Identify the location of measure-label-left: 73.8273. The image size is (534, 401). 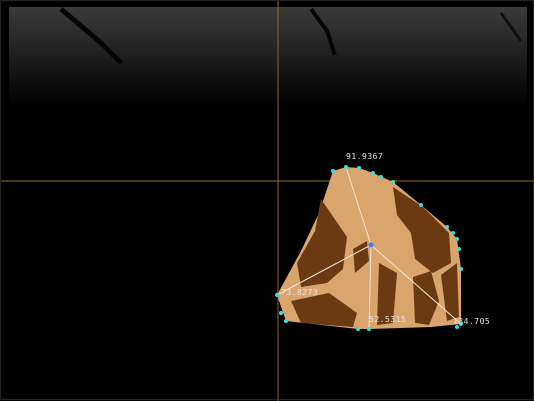
(299, 292).